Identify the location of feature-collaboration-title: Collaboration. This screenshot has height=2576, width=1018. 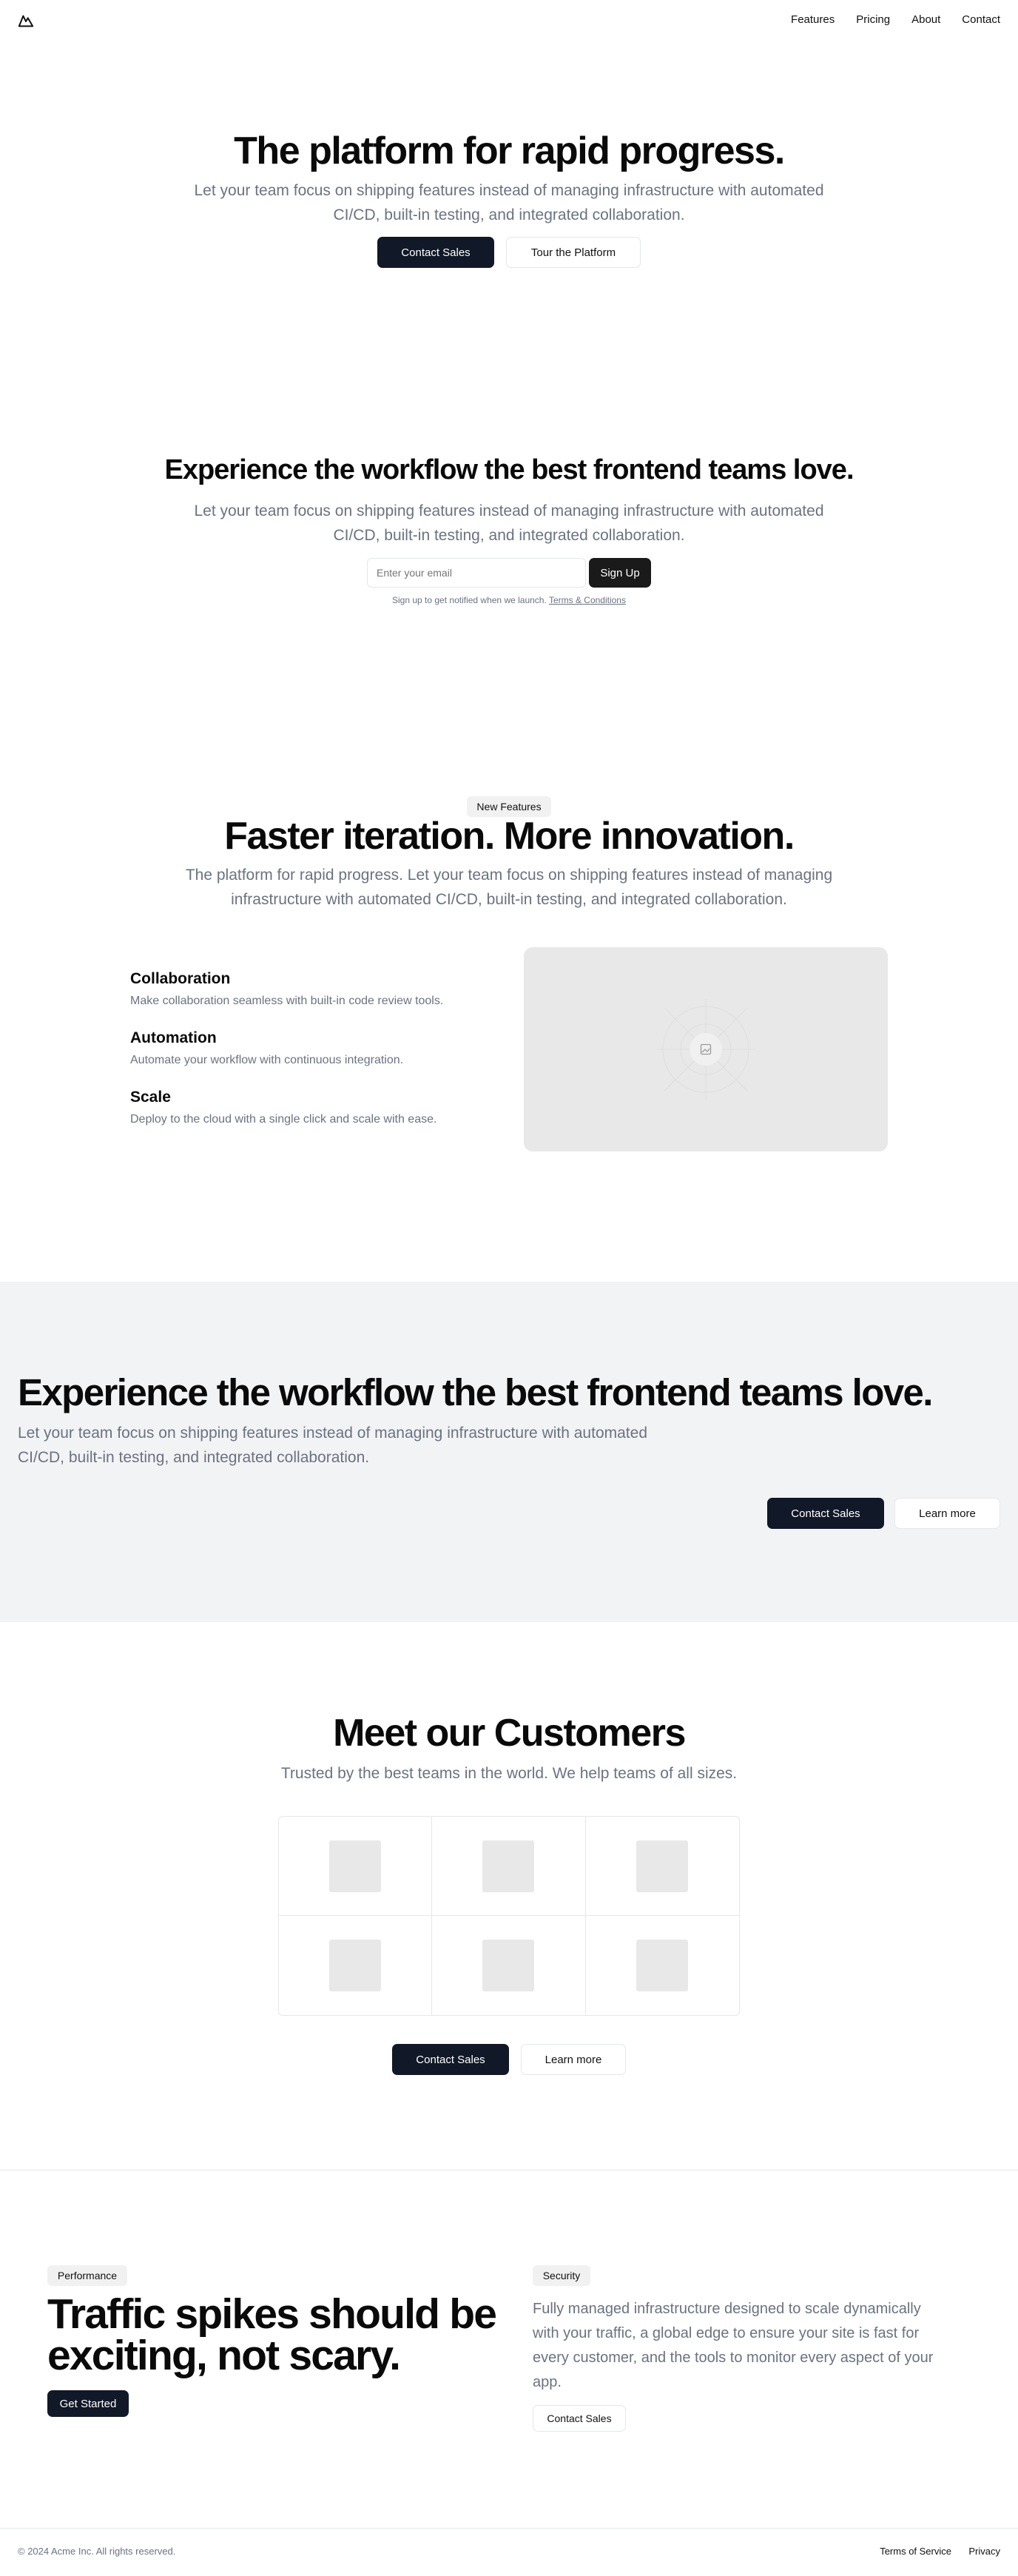
(180, 978).